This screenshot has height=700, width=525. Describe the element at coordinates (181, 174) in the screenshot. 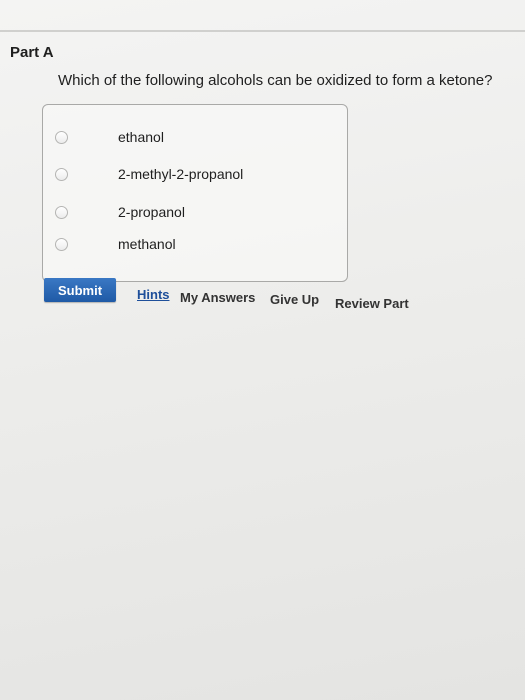

I see `choice-label: 2-methyl-2-propanol` at that location.